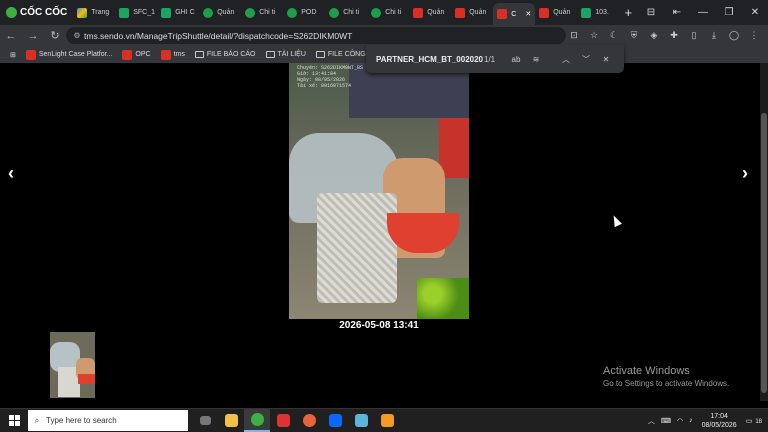 Image resolution: width=768 pixels, height=432 pixels. I want to click on browser-brand: CỐC CỐC, so click(36, 12).